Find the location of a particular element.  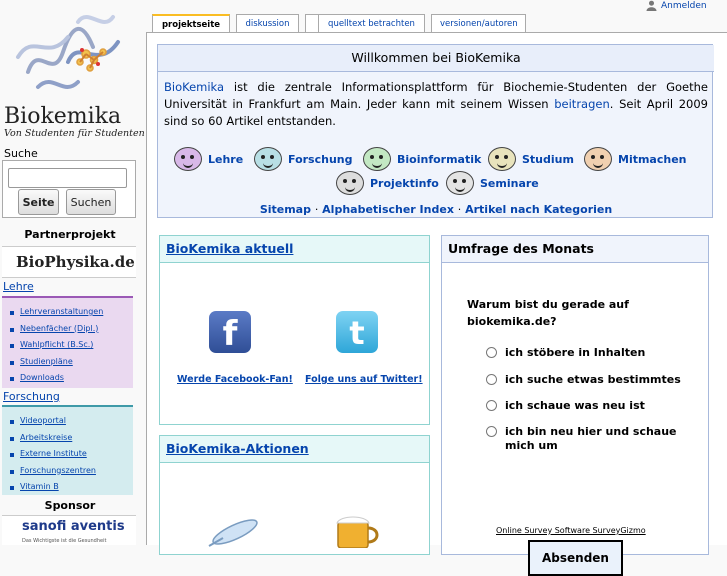

portal-projektinfo: Projektinfo is located at coordinates (387, 183).